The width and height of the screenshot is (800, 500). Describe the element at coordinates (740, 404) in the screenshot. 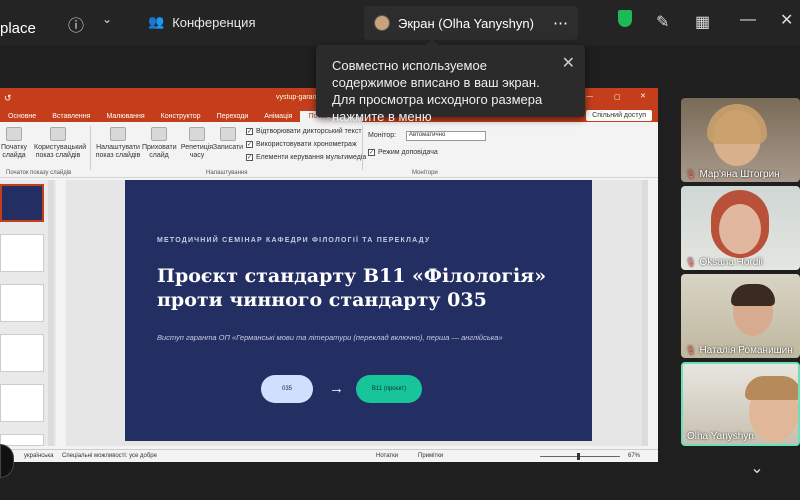

I see `participant-tile-active-speaker: Olha Yanyshyn` at that location.